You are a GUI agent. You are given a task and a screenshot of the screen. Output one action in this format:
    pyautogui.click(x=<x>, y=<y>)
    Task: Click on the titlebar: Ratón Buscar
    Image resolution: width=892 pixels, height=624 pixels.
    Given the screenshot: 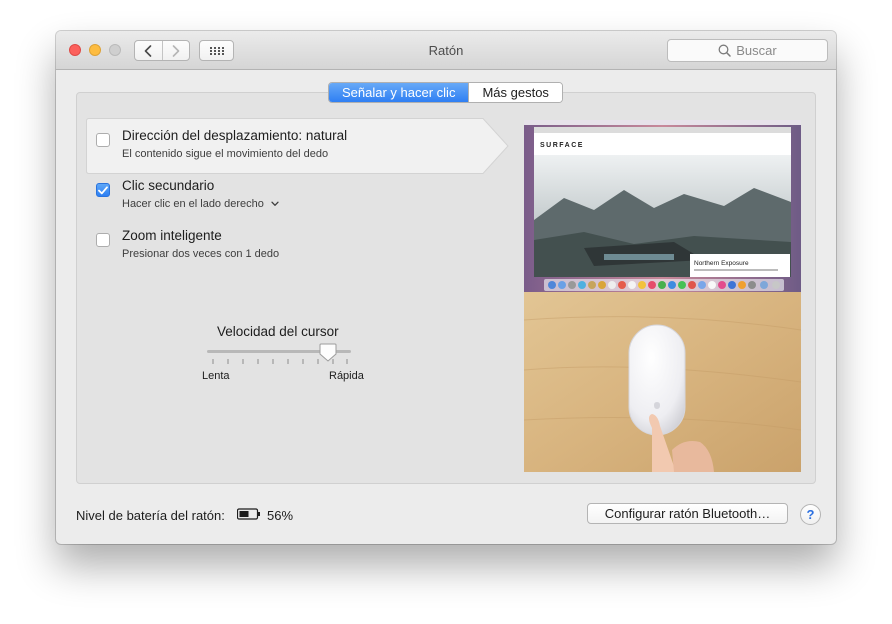 What is the action you would take?
    pyautogui.click(x=446, y=50)
    